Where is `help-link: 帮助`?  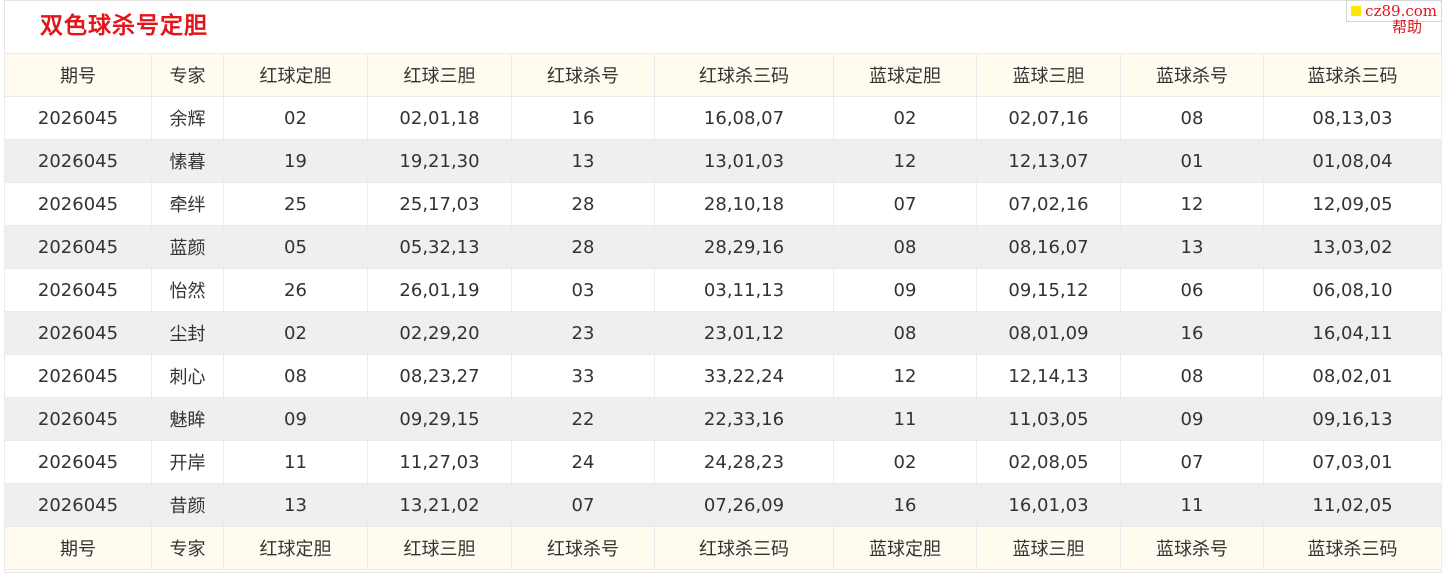 help-link: 帮助 is located at coordinates (1407, 27).